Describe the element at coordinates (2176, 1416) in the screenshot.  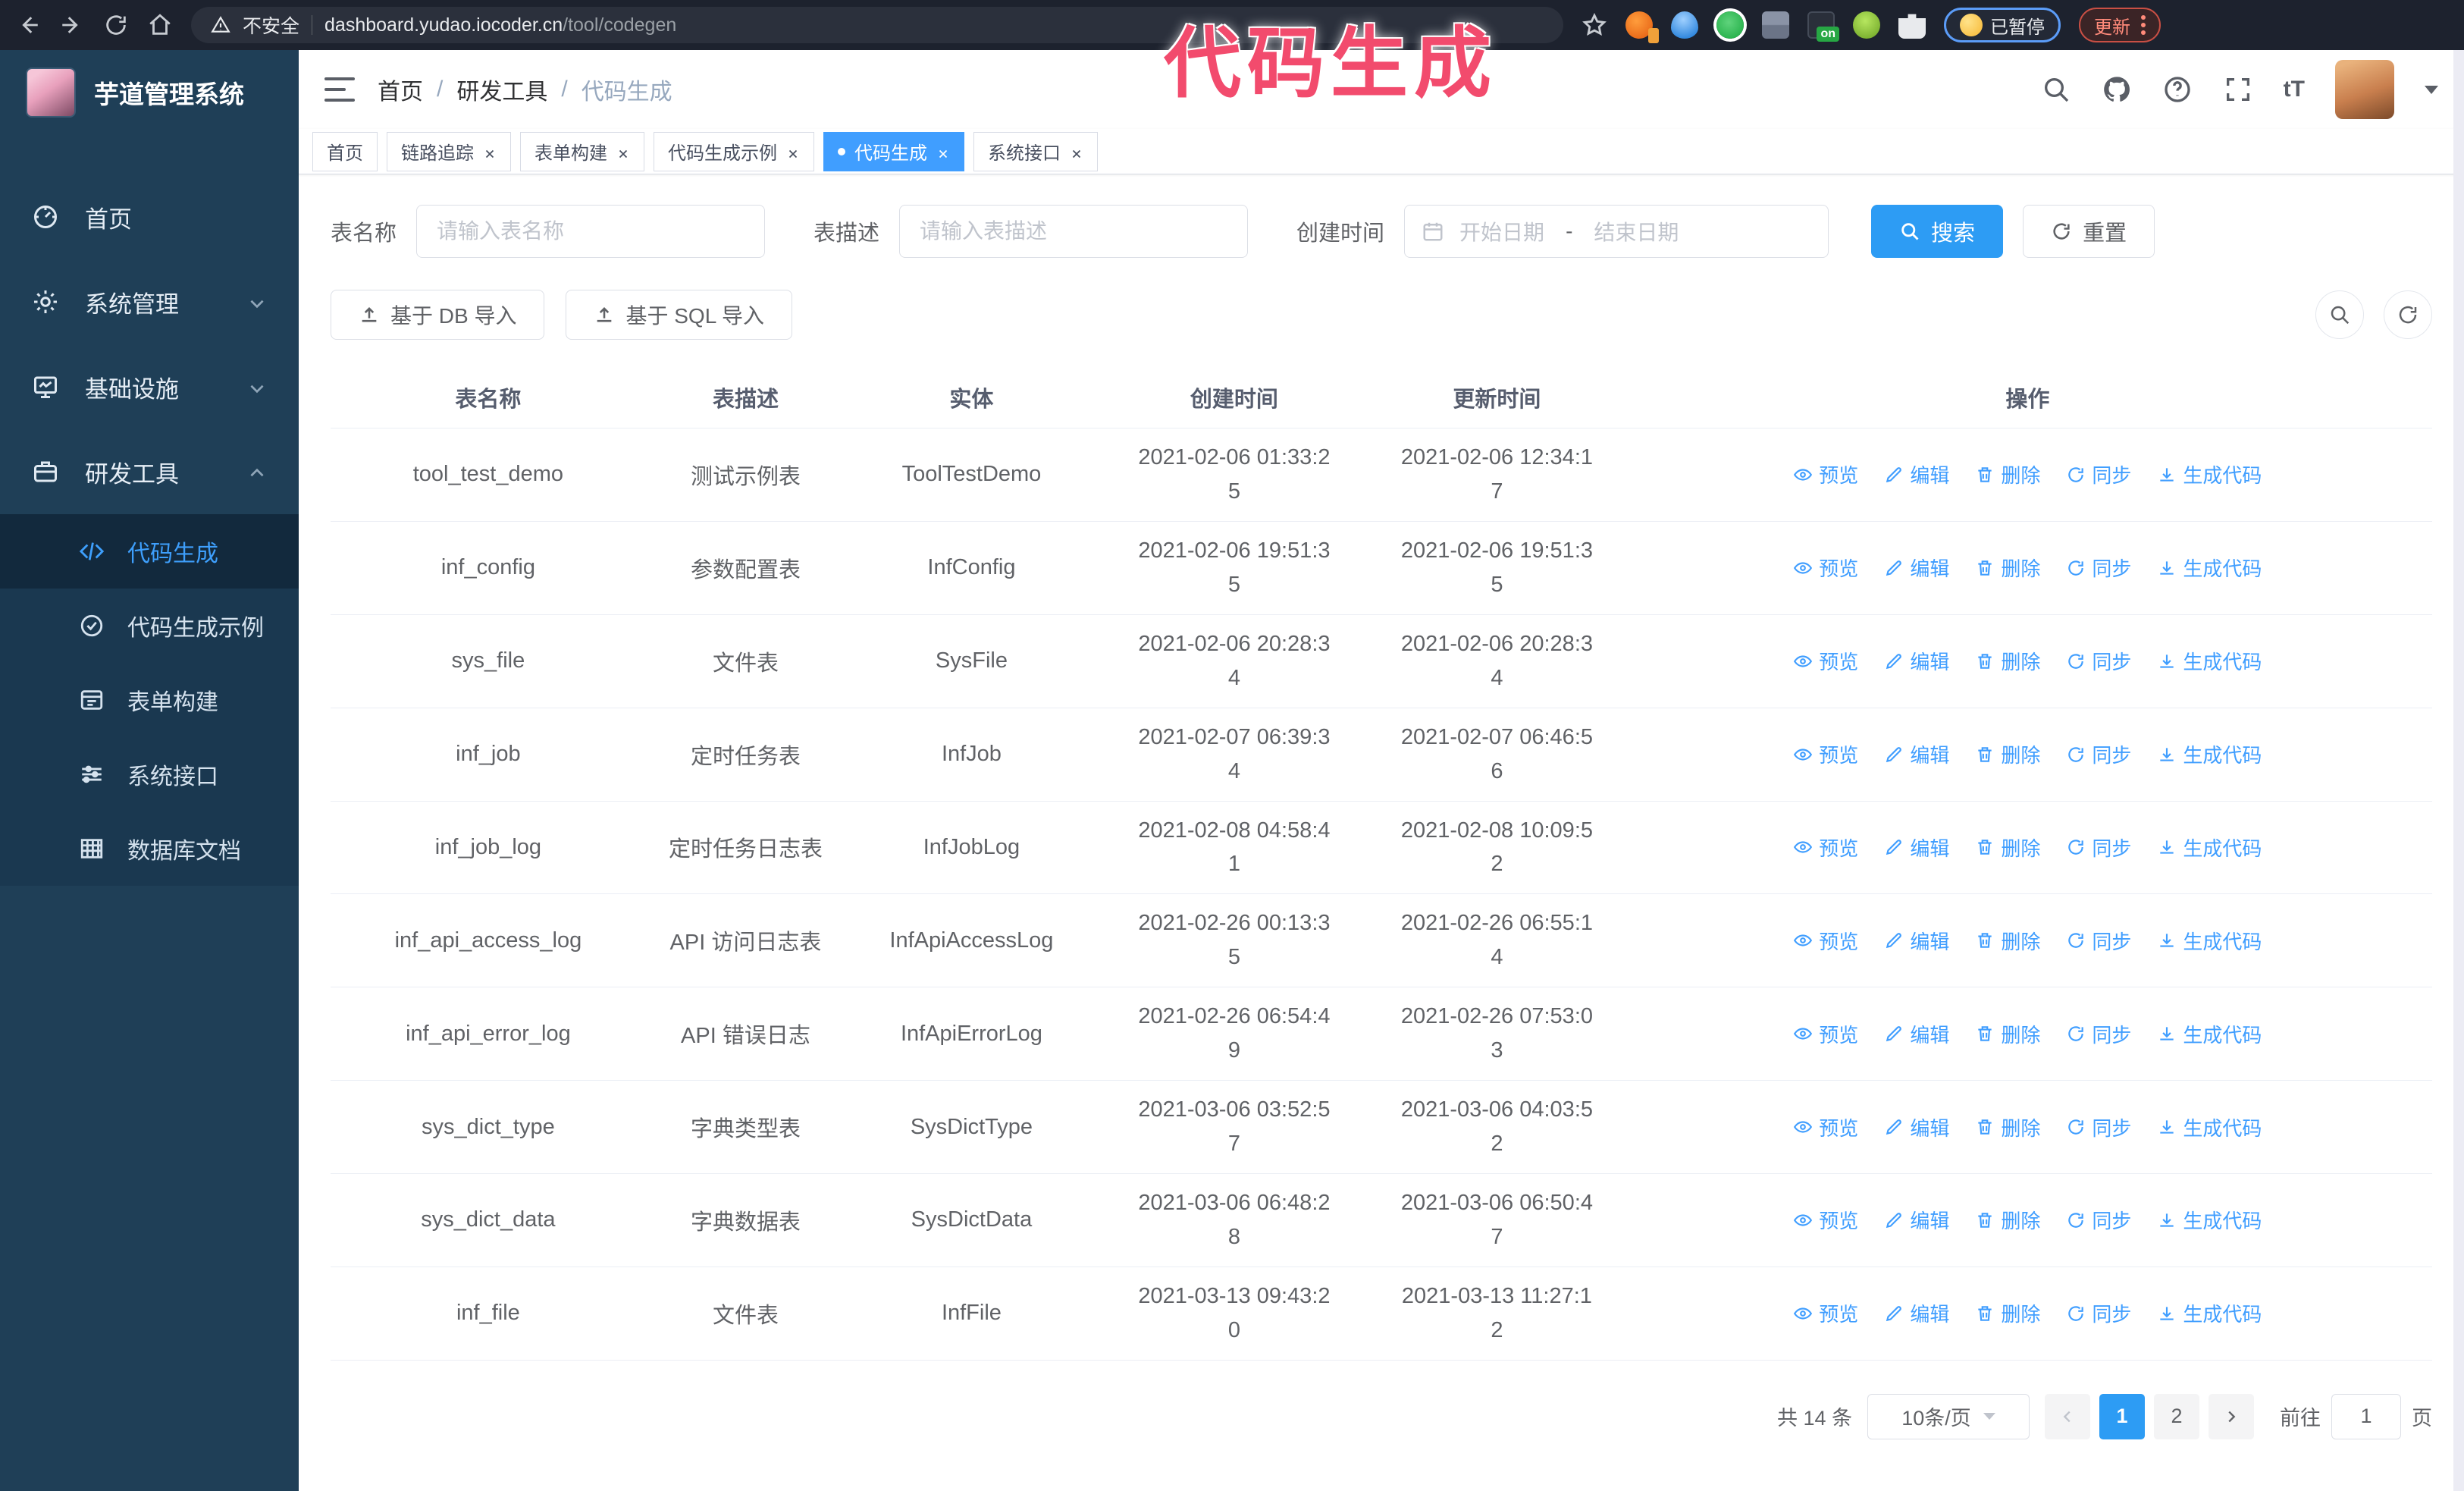
I see `page-button-2: 2` at that location.